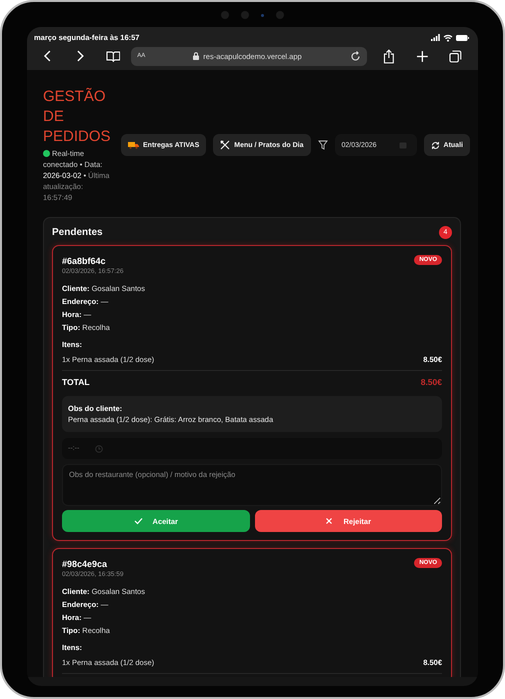 This screenshot has width=505, height=699. Describe the element at coordinates (225, 145) in the screenshot. I see `utensils-icon` at that location.